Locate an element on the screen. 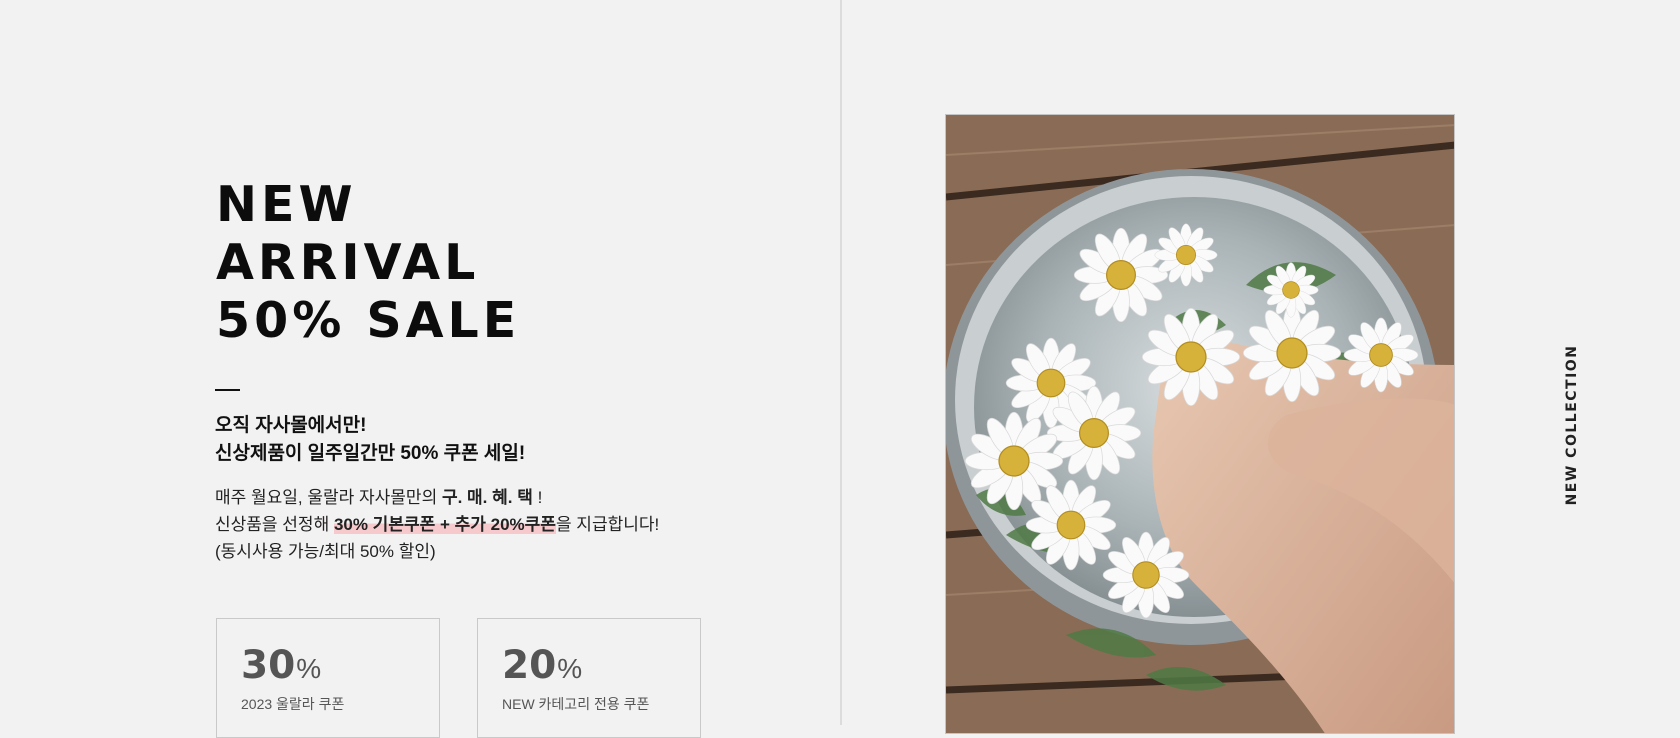  description-text: 신상품을 선정해 is located at coordinates (274, 524).